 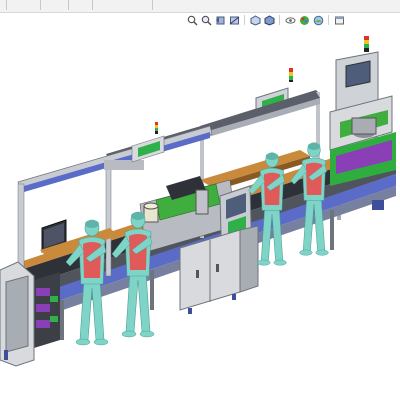 I want to click on view-orientation-icon, so click(x=255, y=20).